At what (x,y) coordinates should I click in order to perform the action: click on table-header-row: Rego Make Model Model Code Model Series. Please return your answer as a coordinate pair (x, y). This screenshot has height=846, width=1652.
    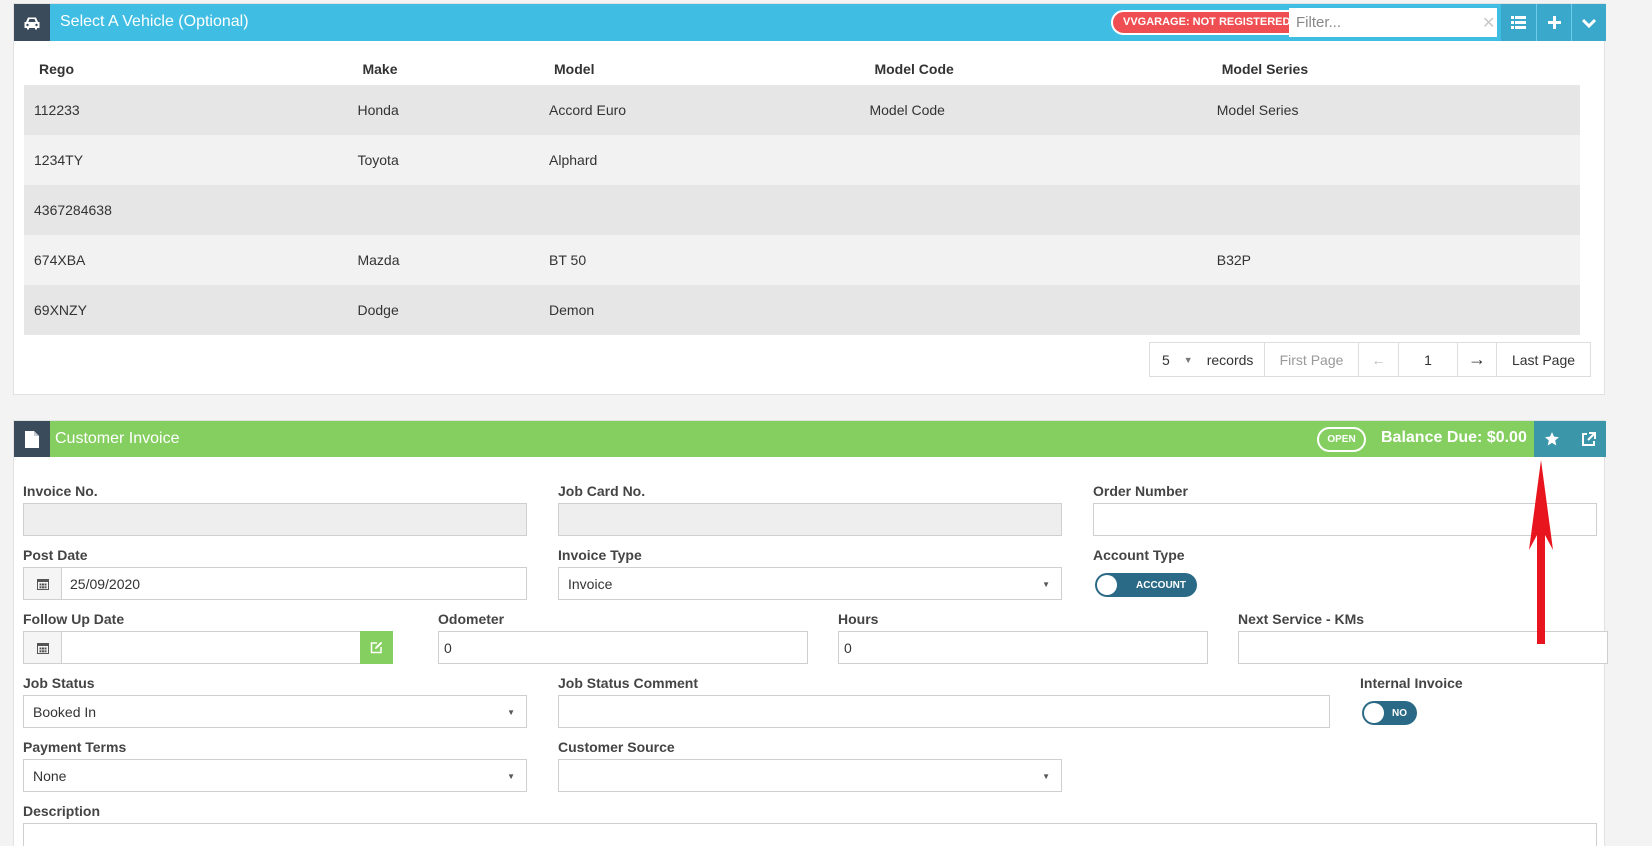
    Looking at the image, I should click on (802, 68).